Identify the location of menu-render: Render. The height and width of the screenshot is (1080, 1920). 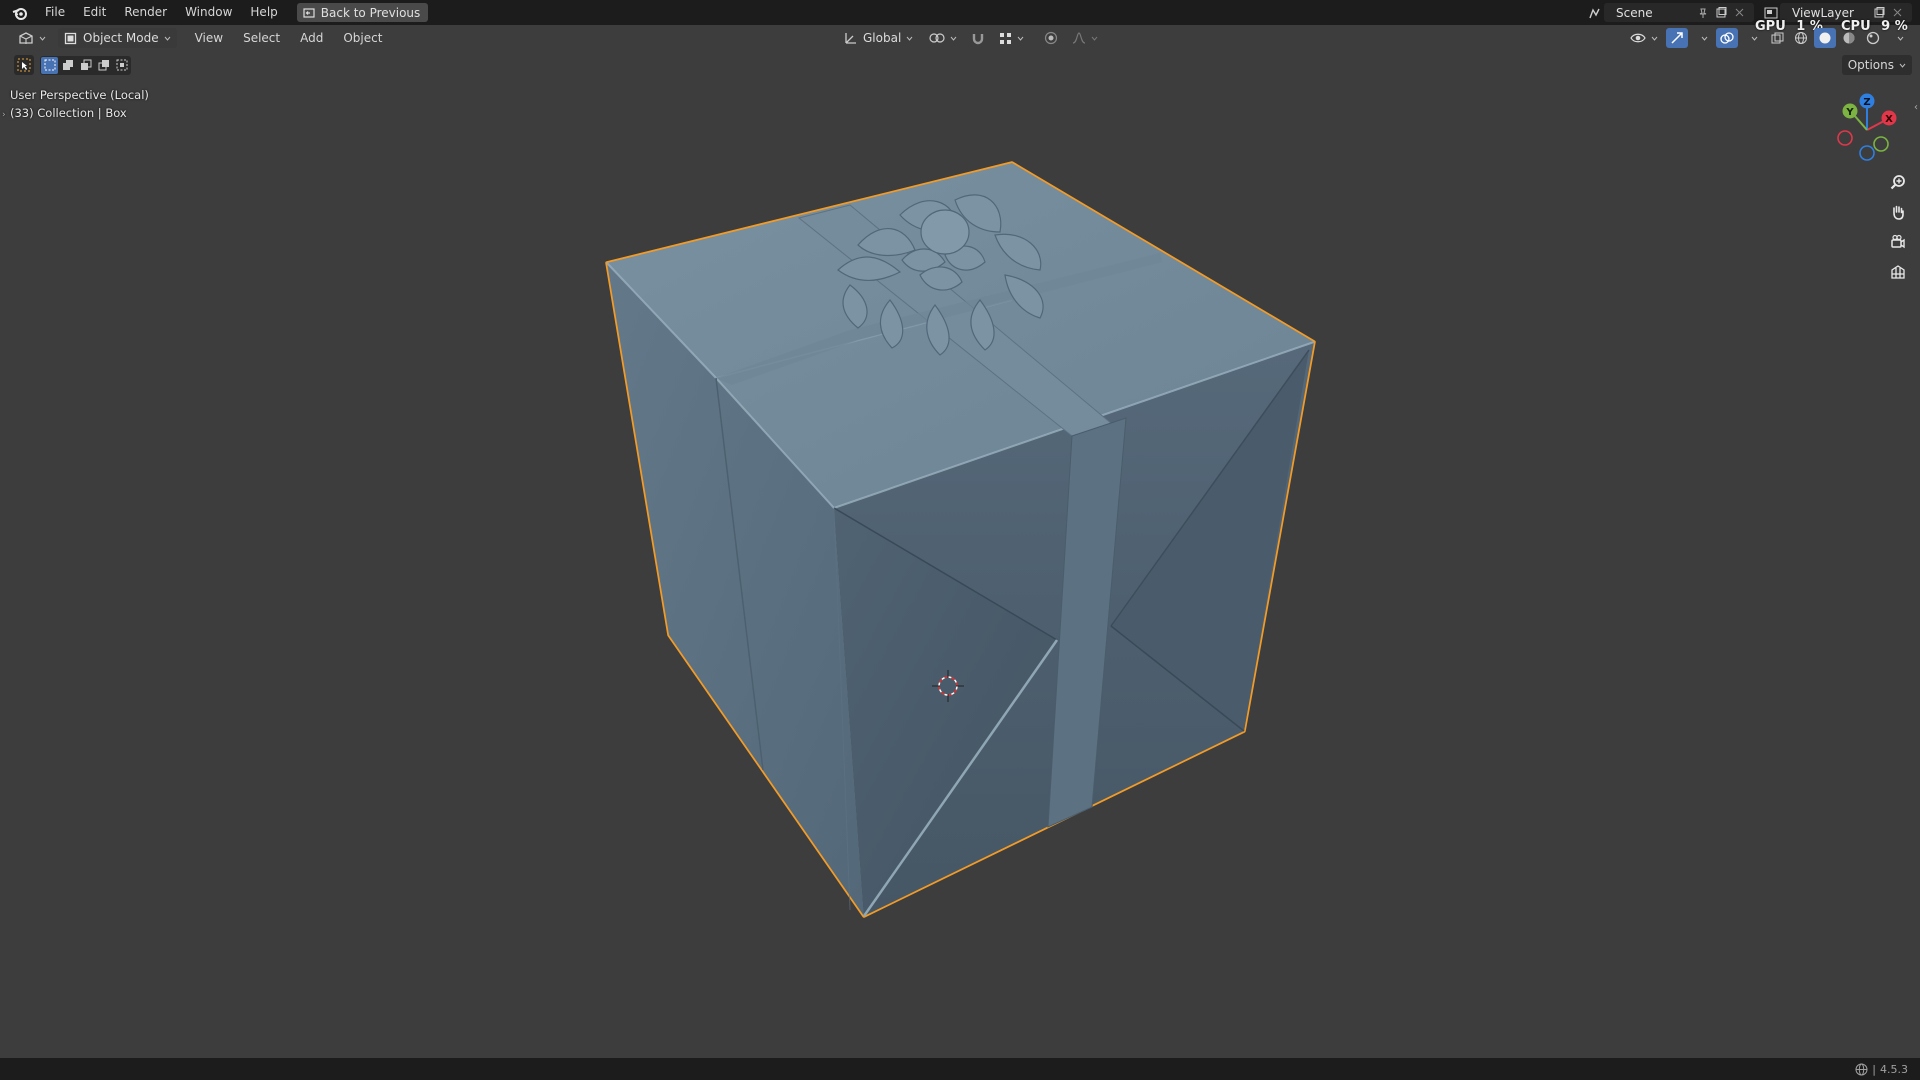
(145, 12).